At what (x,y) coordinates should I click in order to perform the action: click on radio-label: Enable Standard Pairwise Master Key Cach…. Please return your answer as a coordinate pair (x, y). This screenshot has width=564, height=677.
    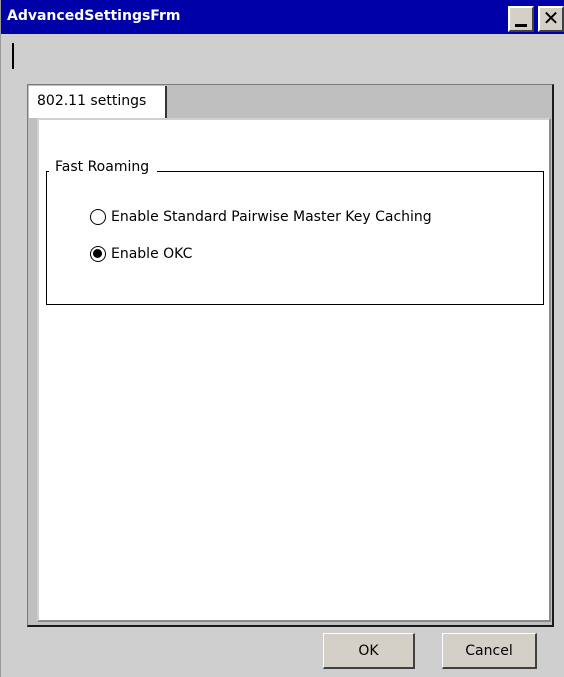
    Looking at the image, I should click on (271, 217).